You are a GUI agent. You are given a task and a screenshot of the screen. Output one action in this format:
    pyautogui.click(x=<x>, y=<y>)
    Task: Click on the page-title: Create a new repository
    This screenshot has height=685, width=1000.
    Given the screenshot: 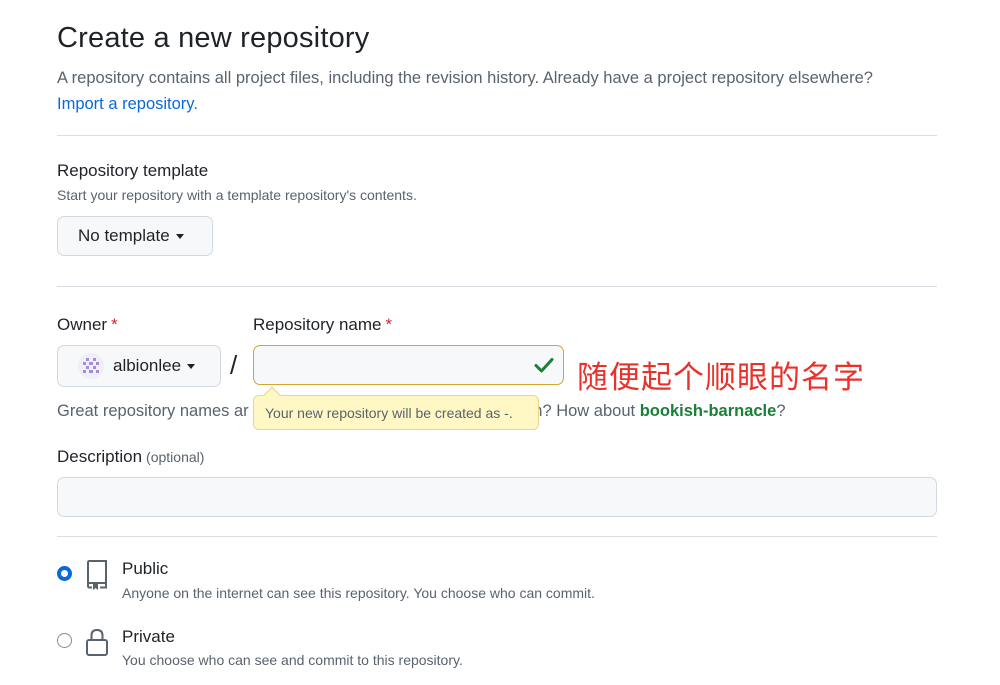 What is the action you would take?
    pyautogui.click(x=213, y=38)
    